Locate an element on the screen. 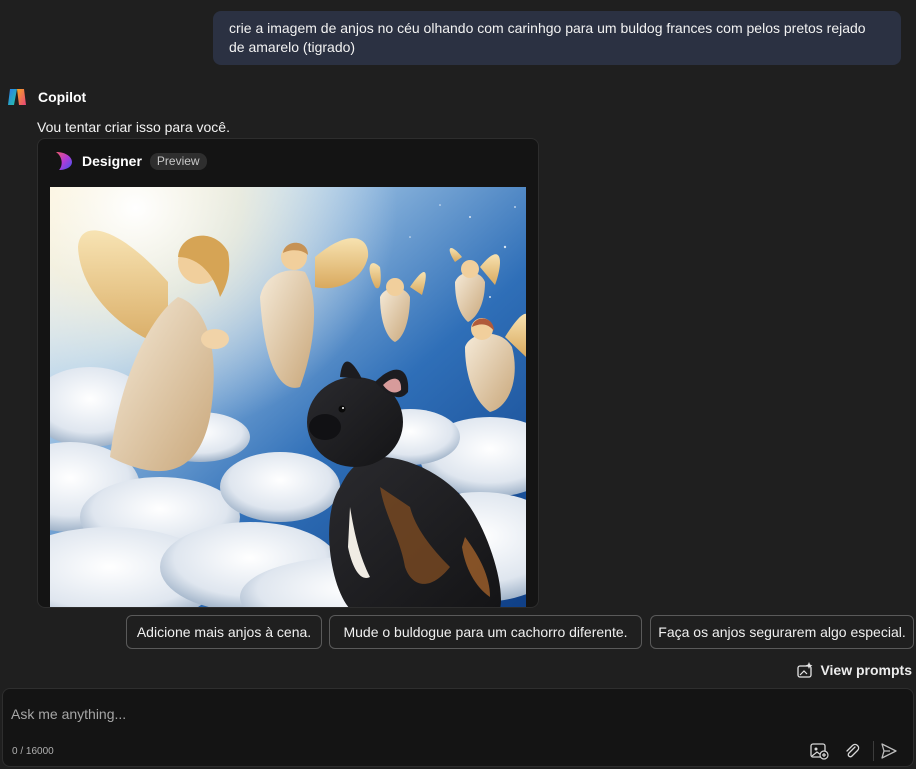 Image resolution: width=916 pixels, height=769 pixels. message-input is located at coordinates (451, 714).